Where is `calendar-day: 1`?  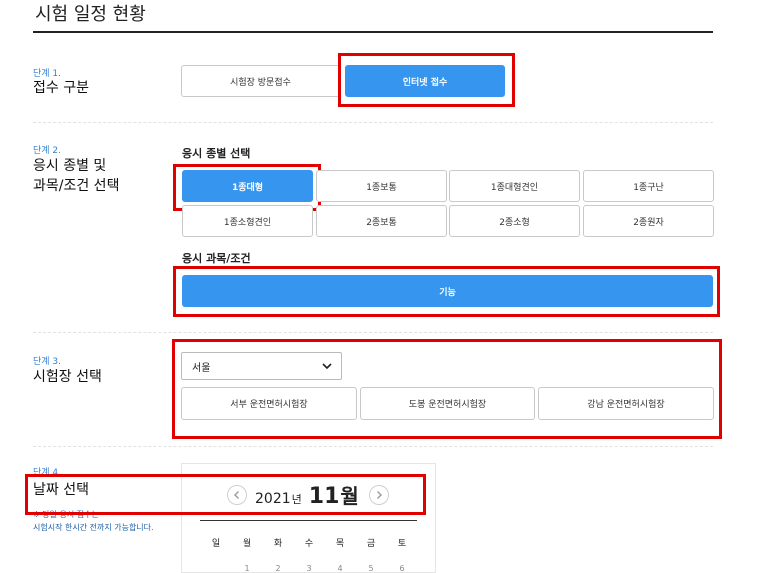 calendar-day: 1 is located at coordinates (247, 568).